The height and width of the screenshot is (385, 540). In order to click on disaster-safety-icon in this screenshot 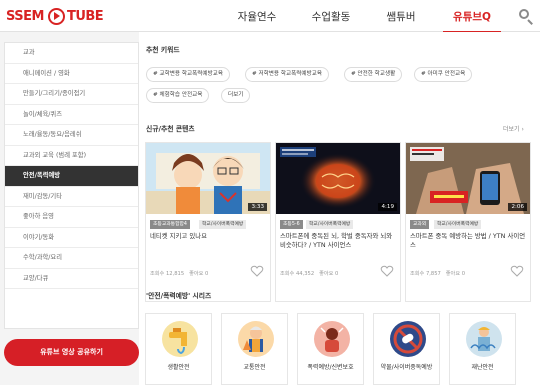, I will do `click(484, 339)`.